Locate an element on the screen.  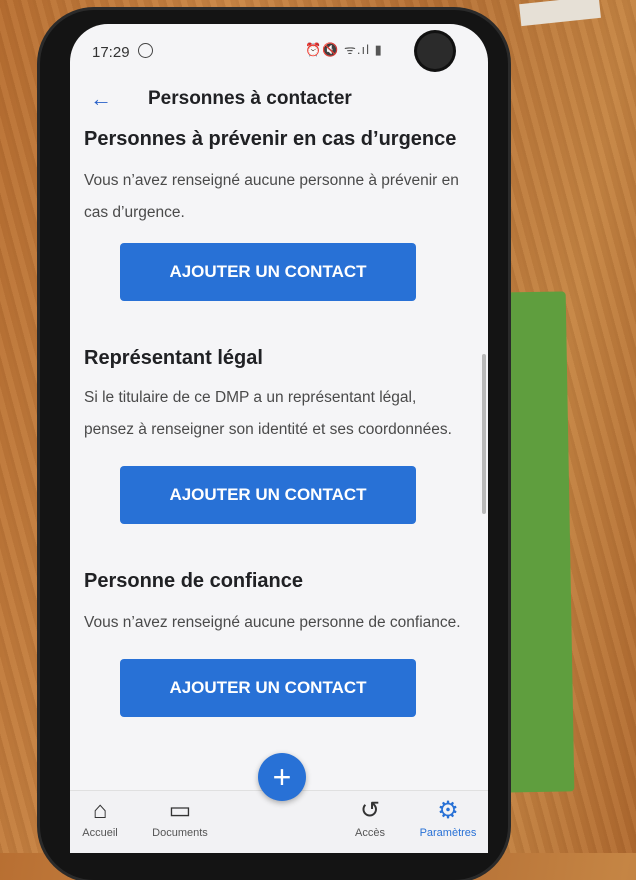
nav-item-acces: ↺ Accès is located at coordinates (370, 817).